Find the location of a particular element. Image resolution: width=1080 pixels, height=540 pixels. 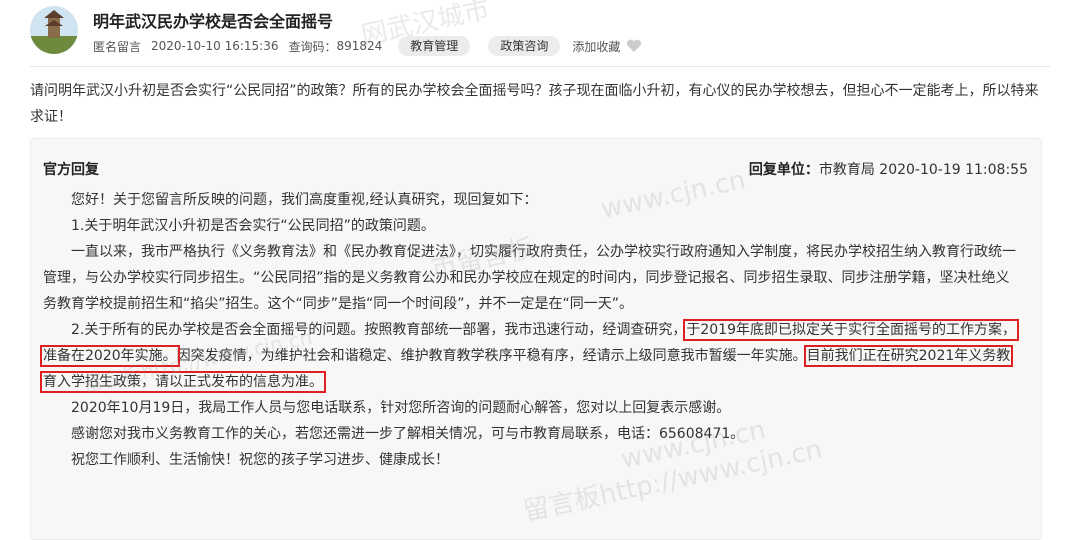

reply-paragraph: 您好！关于您留言所反映的问题，我们高度重视,经认真研究，现回复如下： is located at coordinates (304, 200).